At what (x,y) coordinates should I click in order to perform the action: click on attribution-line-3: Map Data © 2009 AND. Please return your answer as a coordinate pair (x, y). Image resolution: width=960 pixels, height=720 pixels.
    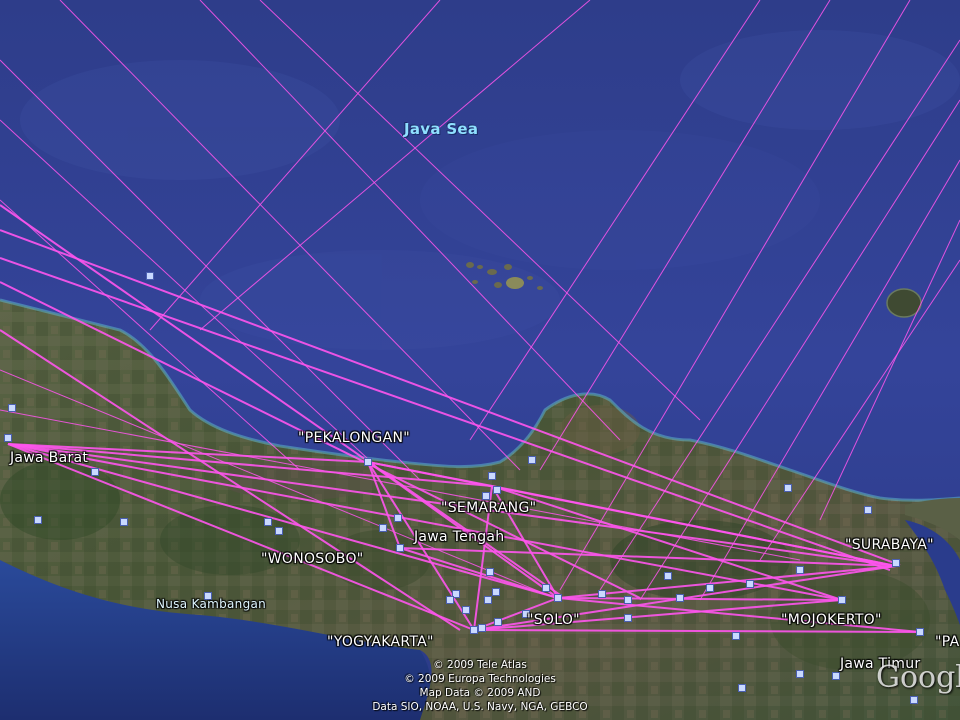
    Looking at the image, I should click on (480, 693).